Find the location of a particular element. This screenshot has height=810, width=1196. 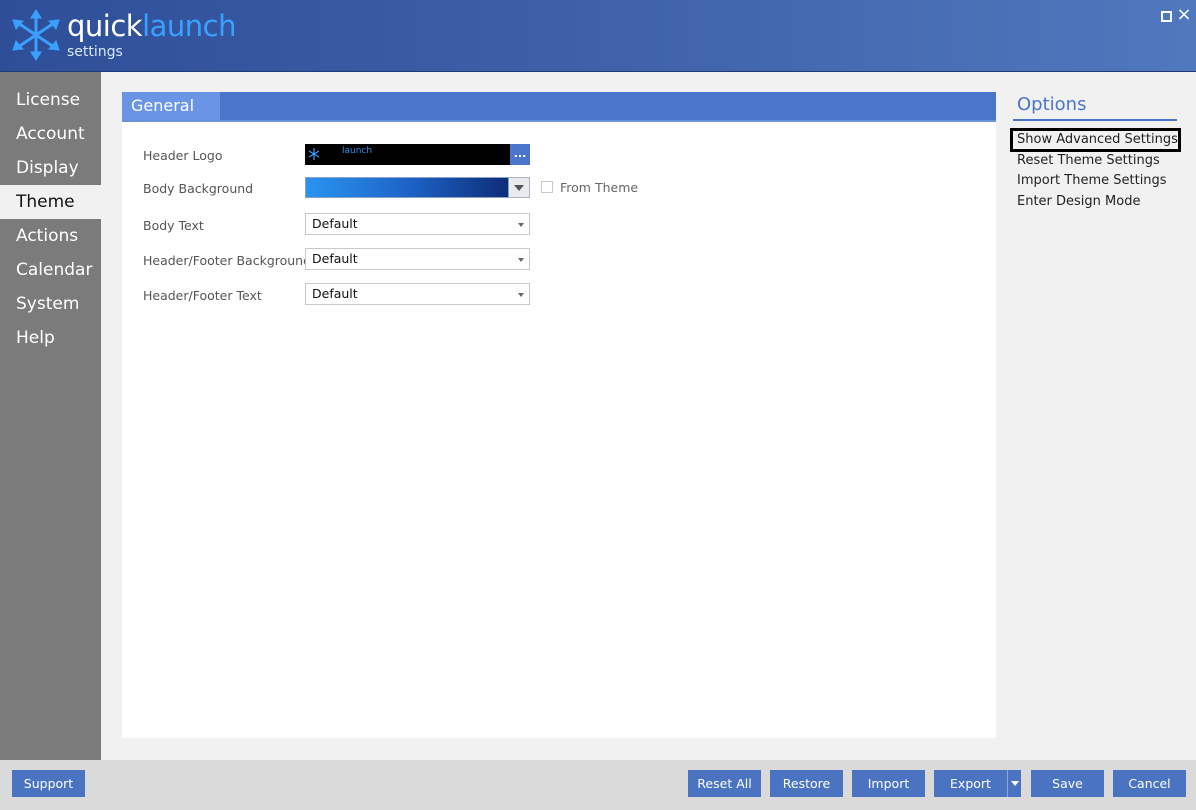

maximize-icon is located at coordinates (1166, 16).